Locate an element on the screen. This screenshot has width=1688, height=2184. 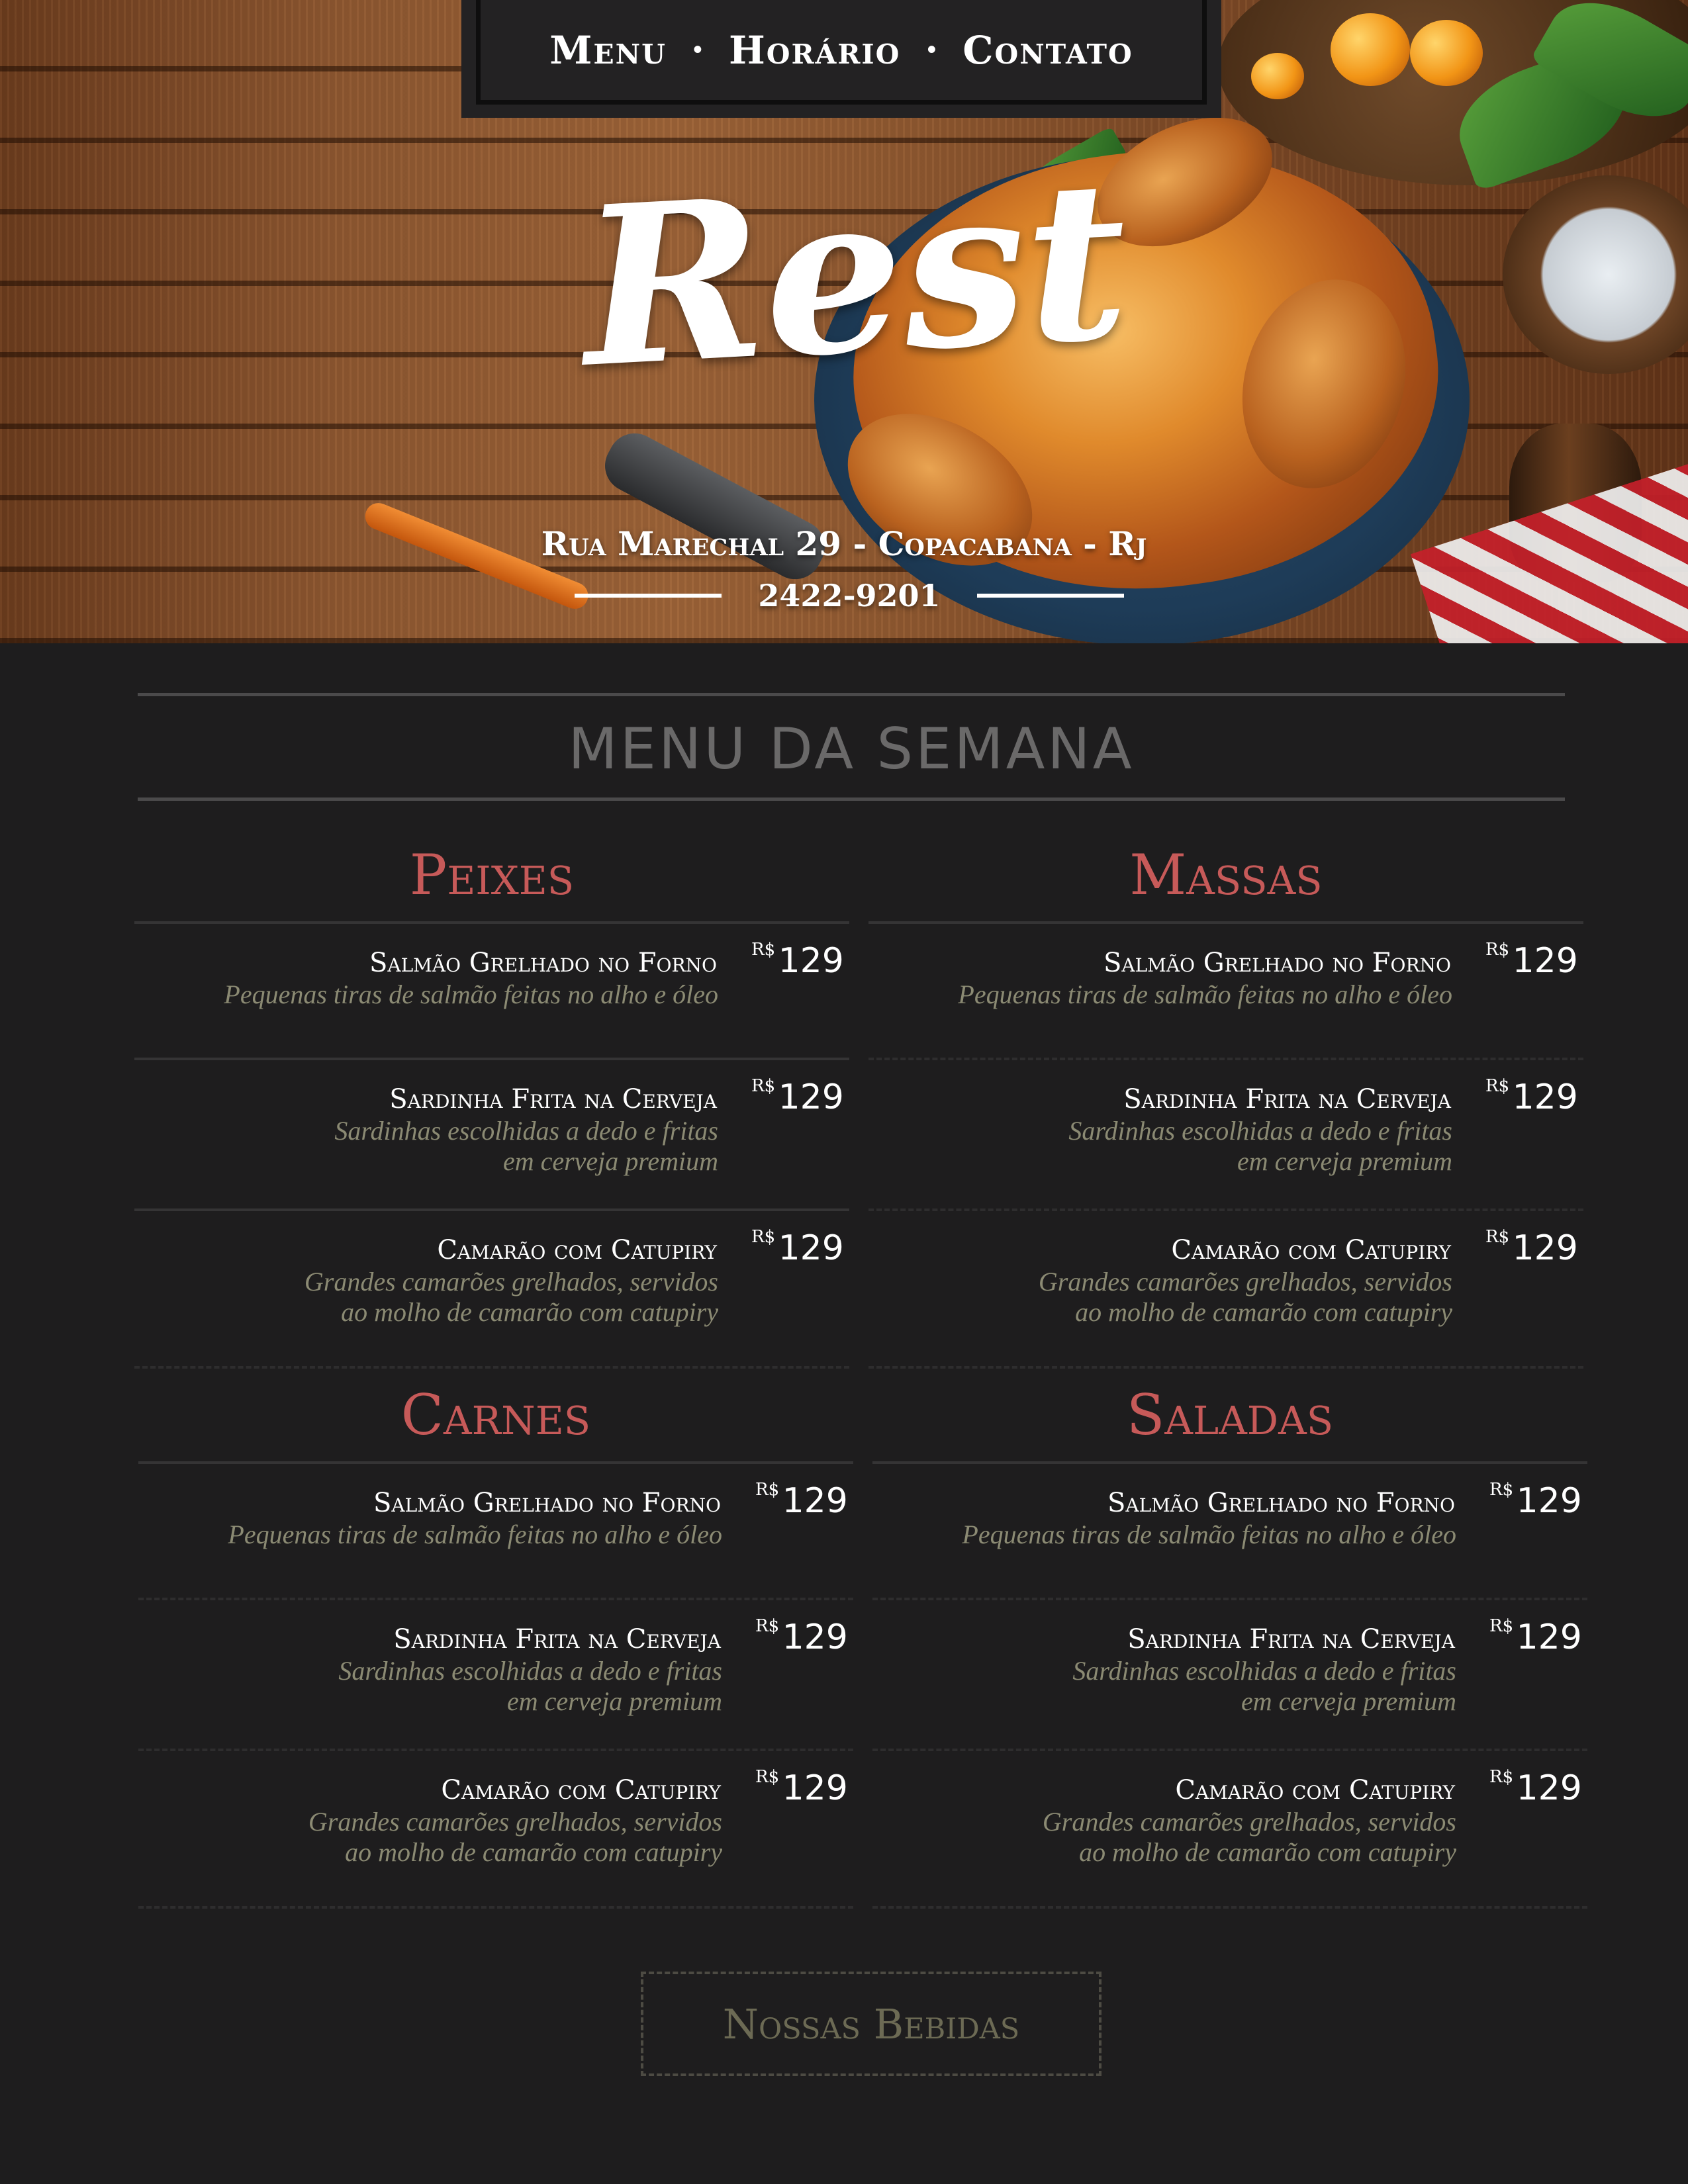
phone-row: 2422-9201 is located at coordinates (849, 595).